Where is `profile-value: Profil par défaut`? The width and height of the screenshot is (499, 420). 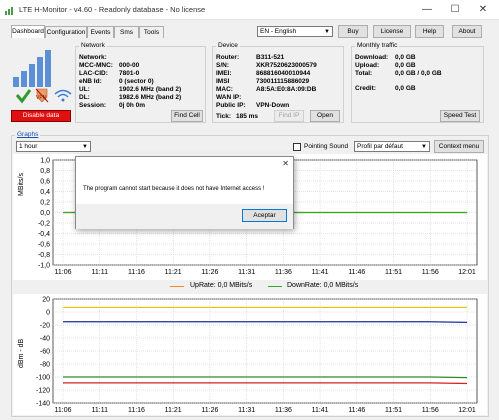
profile-value: Profil par défaut is located at coordinates (380, 146).